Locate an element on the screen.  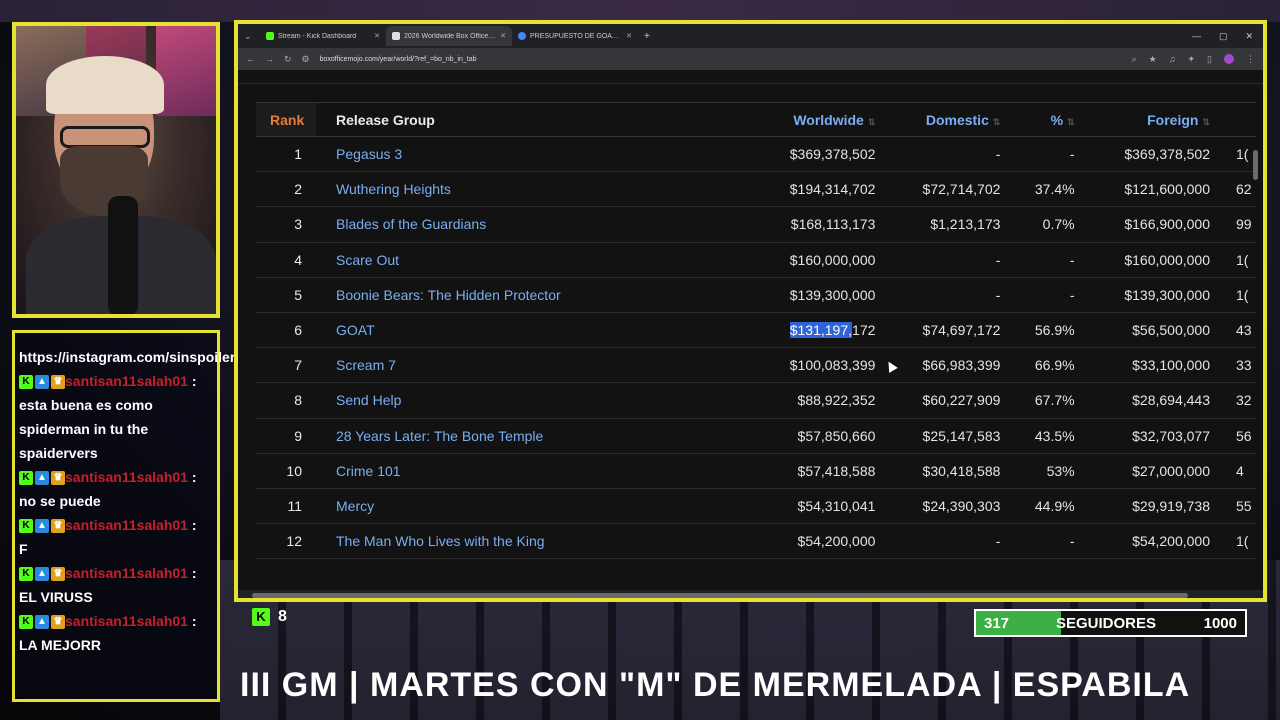
rank-cell: 2 is located at coordinates (286, 189).